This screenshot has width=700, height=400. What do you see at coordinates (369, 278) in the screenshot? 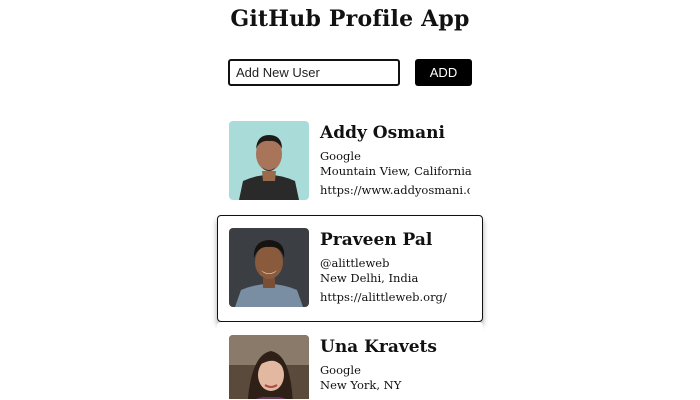
I see `profile-location: New Delhi, India` at bounding box center [369, 278].